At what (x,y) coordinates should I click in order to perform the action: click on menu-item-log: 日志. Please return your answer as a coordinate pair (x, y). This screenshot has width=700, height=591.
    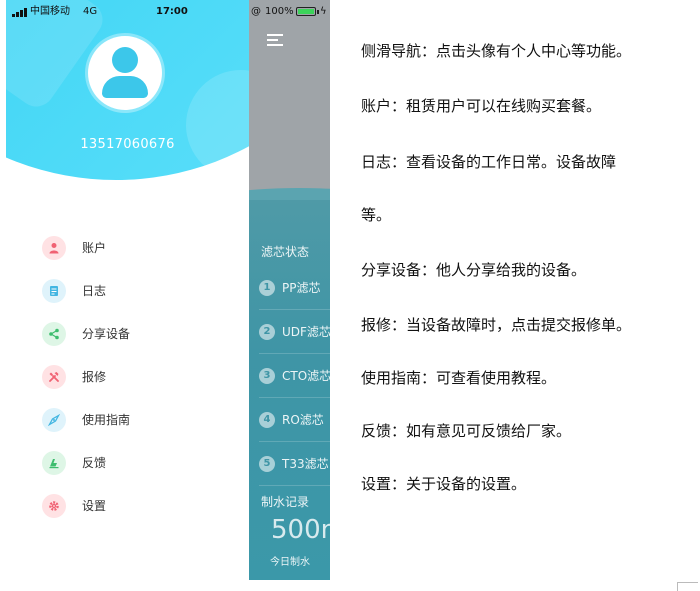
    Looking at the image, I should click on (86, 290).